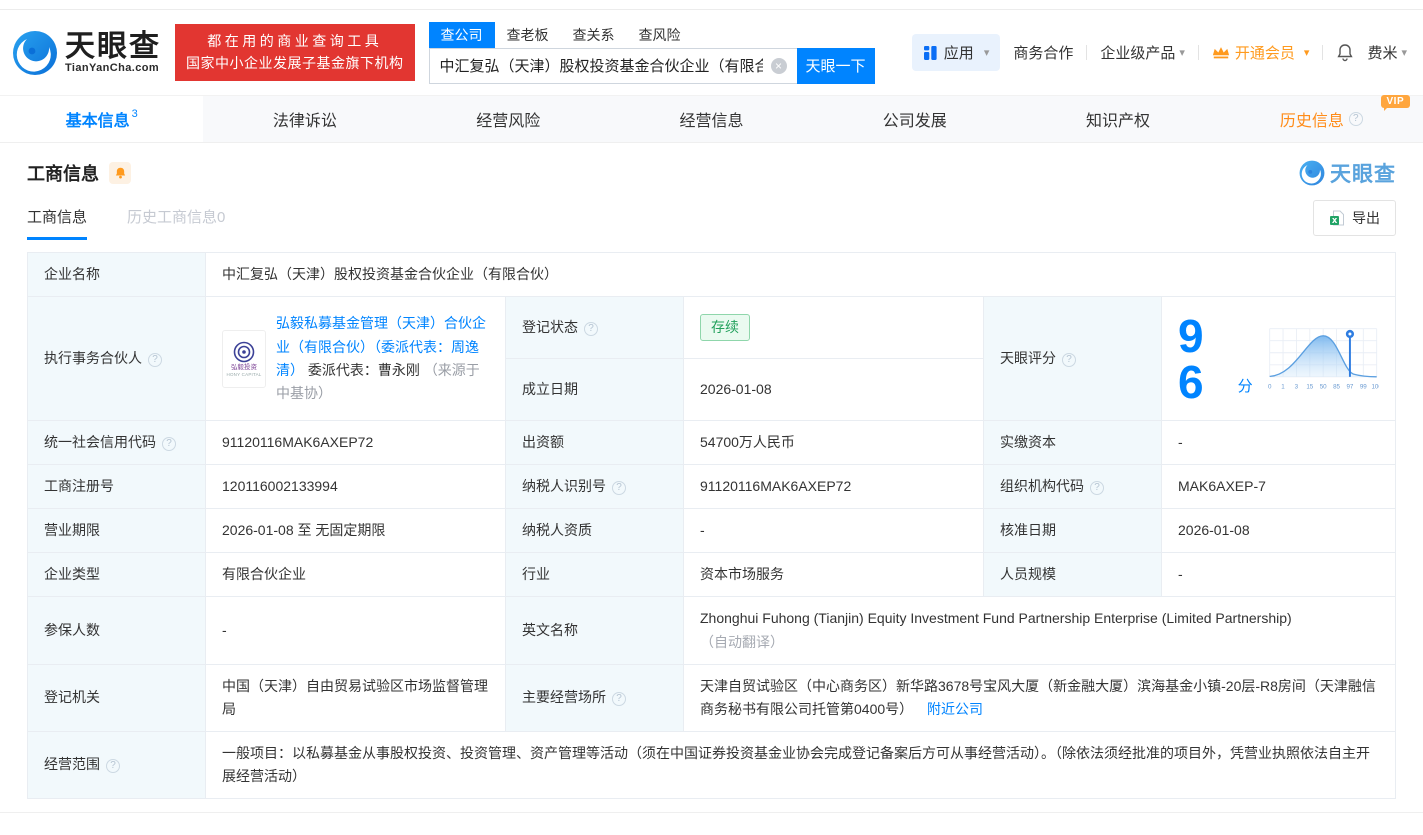  Describe the element at coordinates (594, 630) in the screenshot. I see `english-name-label: 英文名称` at that location.